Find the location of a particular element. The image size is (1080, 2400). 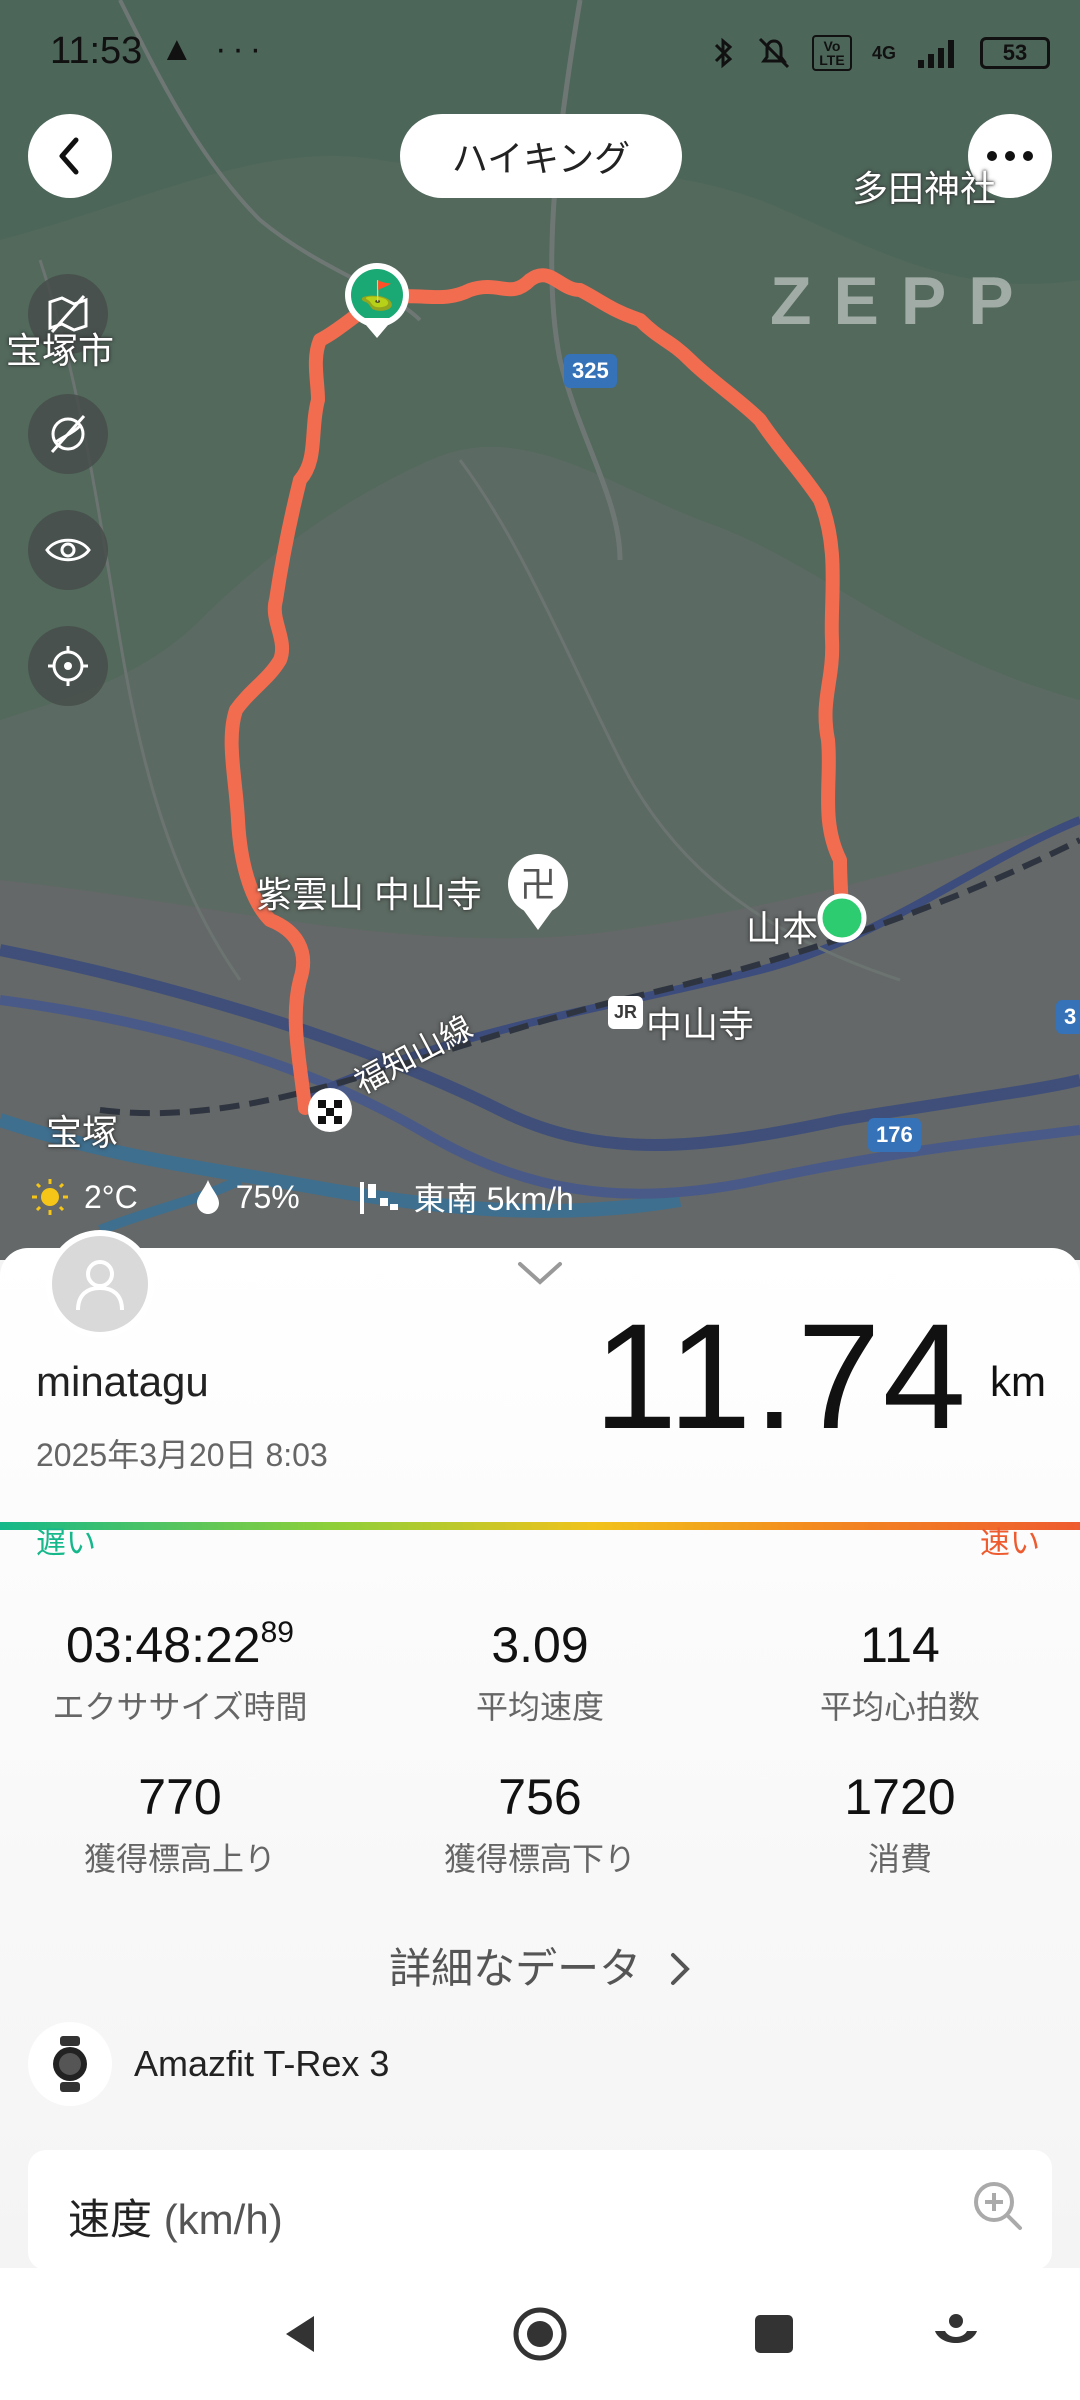

stat-avg-heart-rate: 114 平均心拍数 is located at coordinates (900, 1672).